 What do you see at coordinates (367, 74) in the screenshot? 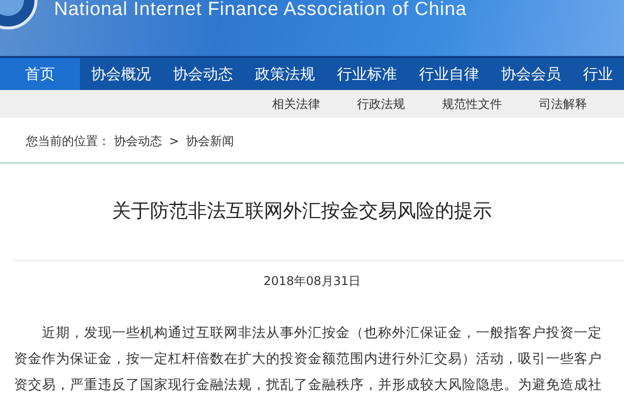
I see `nav-tab: 行业标准` at bounding box center [367, 74].